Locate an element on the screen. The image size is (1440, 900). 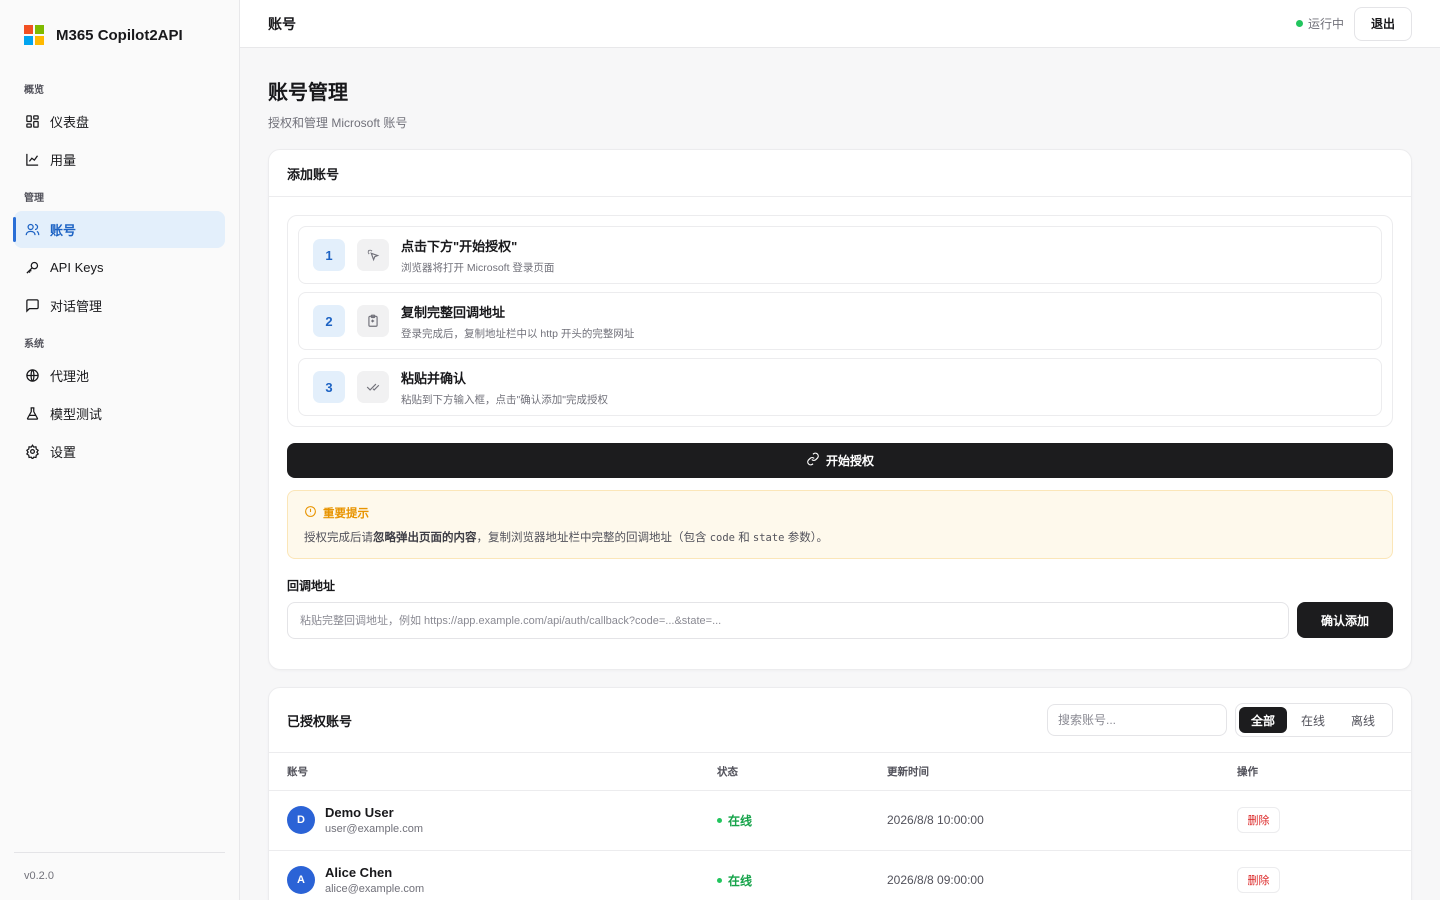
callback-url-input is located at coordinates (788, 620).